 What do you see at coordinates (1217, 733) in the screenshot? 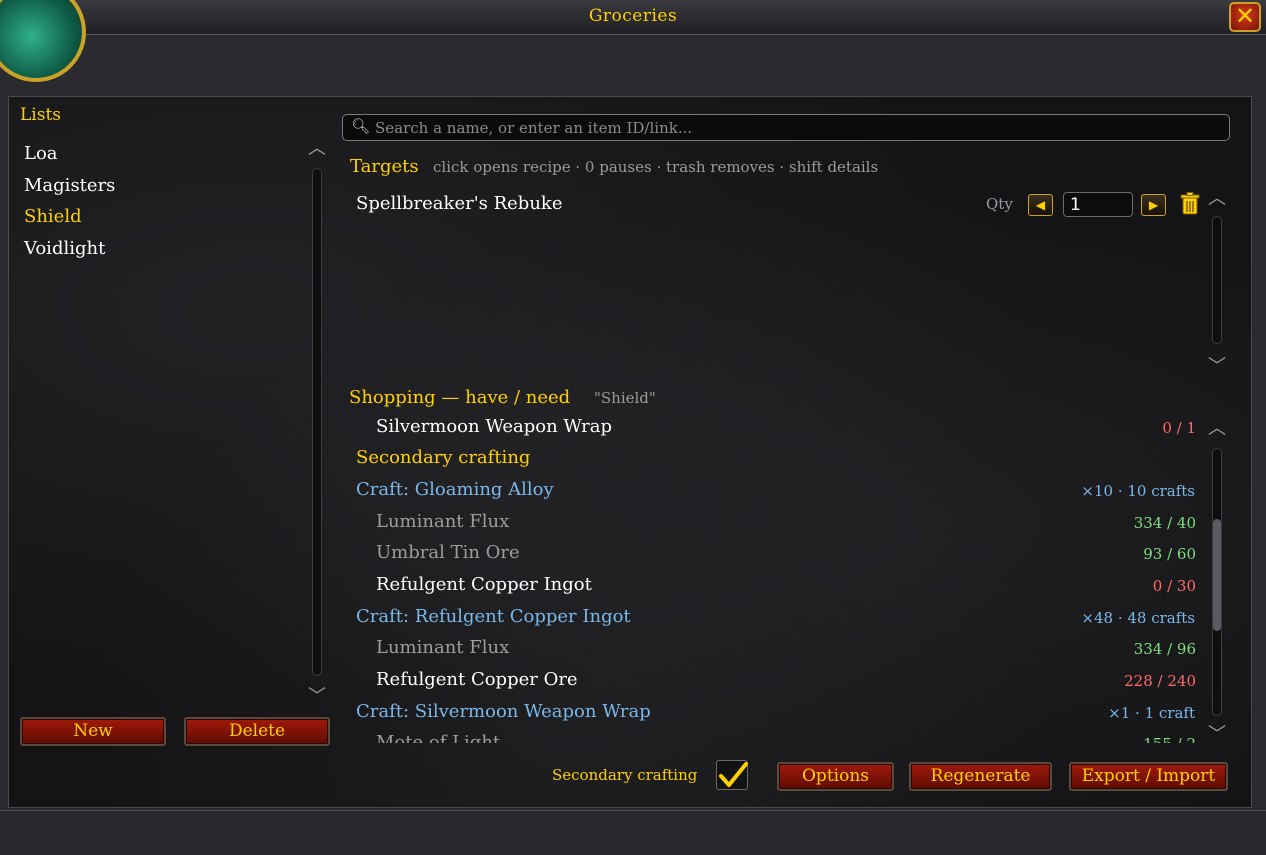
I see `shopping-scroll-down-icon: ﹀` at bounding box center [1217, 733].